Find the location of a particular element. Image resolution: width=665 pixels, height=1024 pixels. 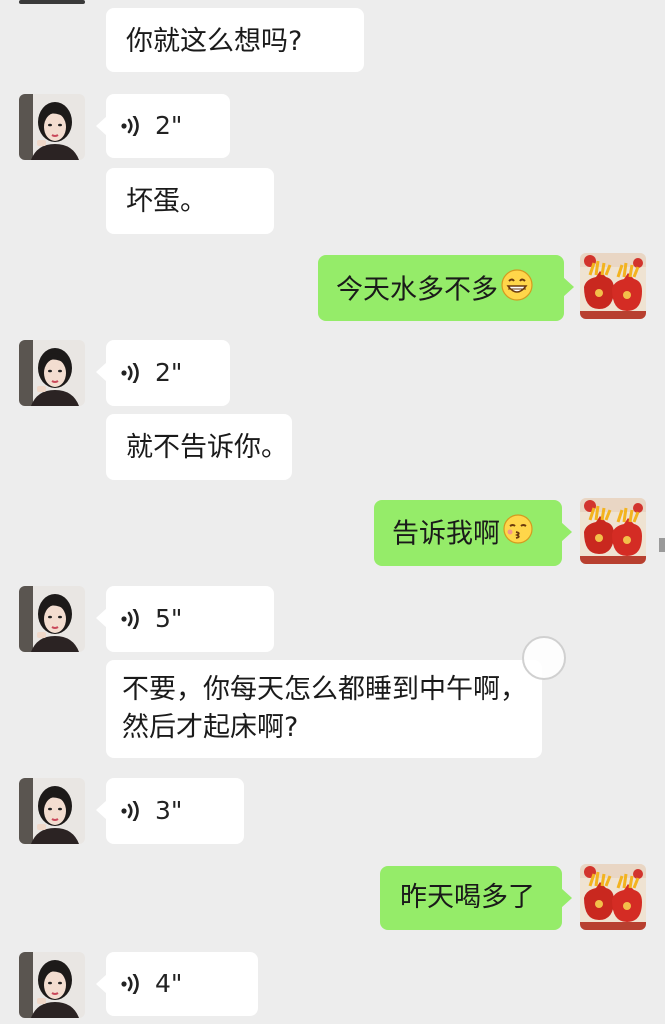

message-text: 就不告诉你。 is located at coordinates (207, 447).